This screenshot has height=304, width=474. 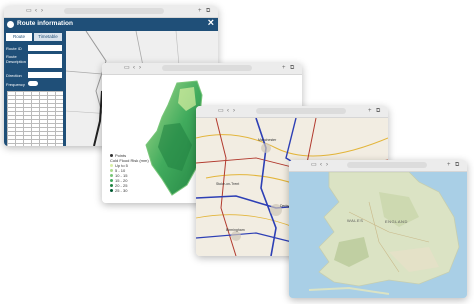 What do you see at coordinates (267, 140) in the screenshot?
I see `place-label: Manchester` at bounding box center [267, 140].